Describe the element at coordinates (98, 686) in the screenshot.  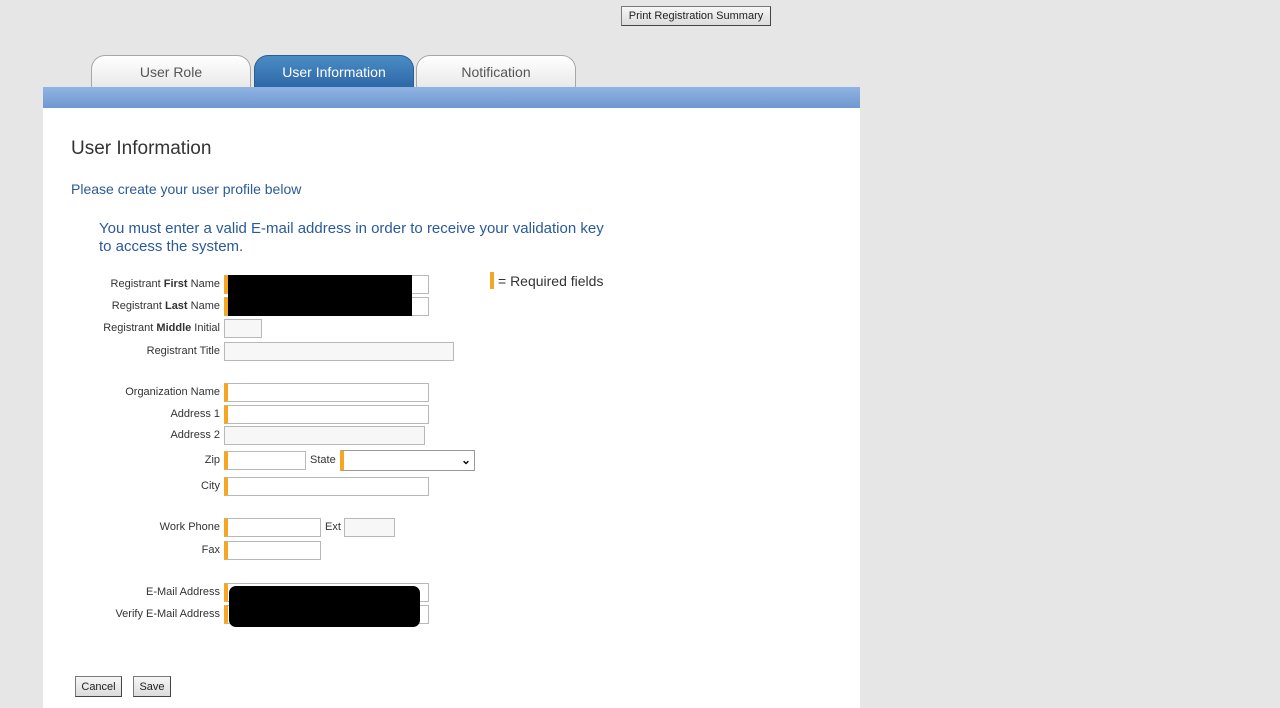
I see `cancel-button: Cancel` at that location.